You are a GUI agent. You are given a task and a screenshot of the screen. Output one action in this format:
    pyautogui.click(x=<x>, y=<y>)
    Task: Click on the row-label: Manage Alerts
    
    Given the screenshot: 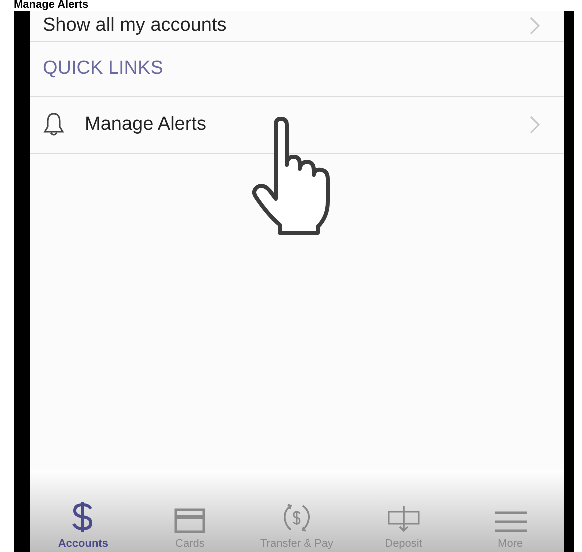 What is the action you would take?
    pyautogui.click(x=146, y=125)
    